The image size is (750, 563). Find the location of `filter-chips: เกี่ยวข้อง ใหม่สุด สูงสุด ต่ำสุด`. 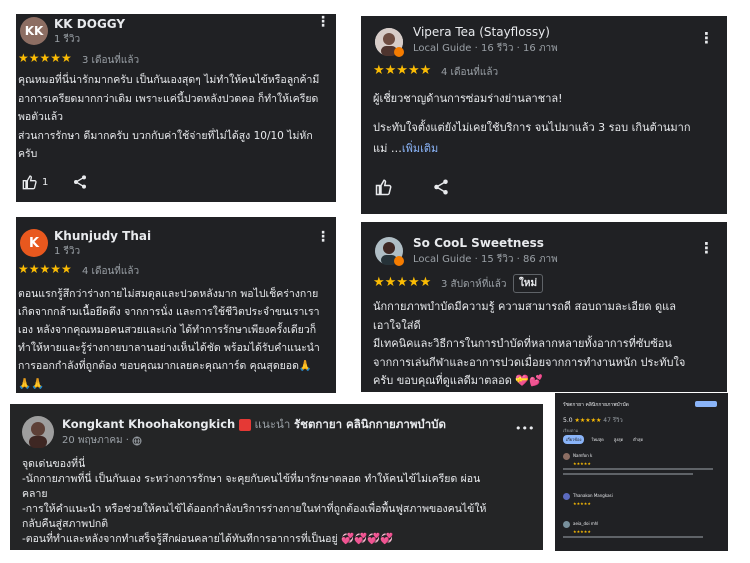

filter-chips: เกี่ยวข้อง ใหม่สุด สูงสุด ต่ำสุด is located at coordinates (604, 439).